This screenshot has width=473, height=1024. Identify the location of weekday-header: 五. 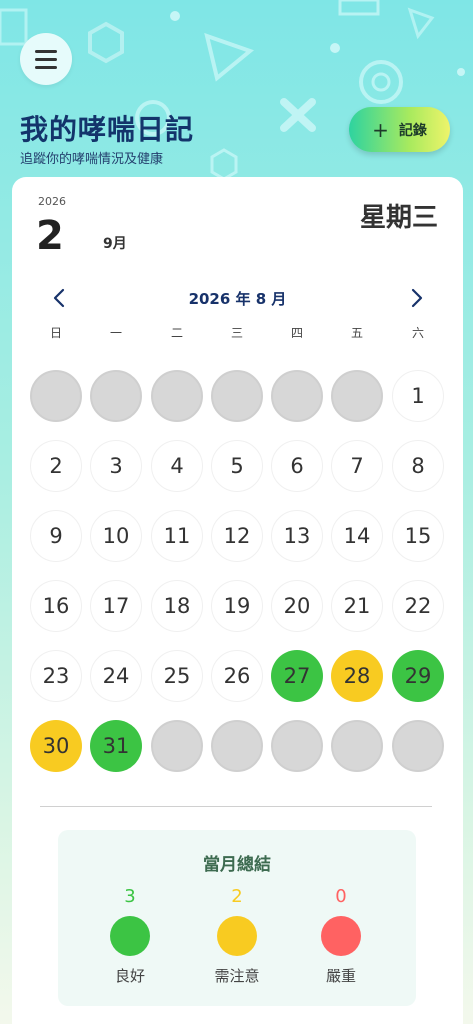
(356, 333).